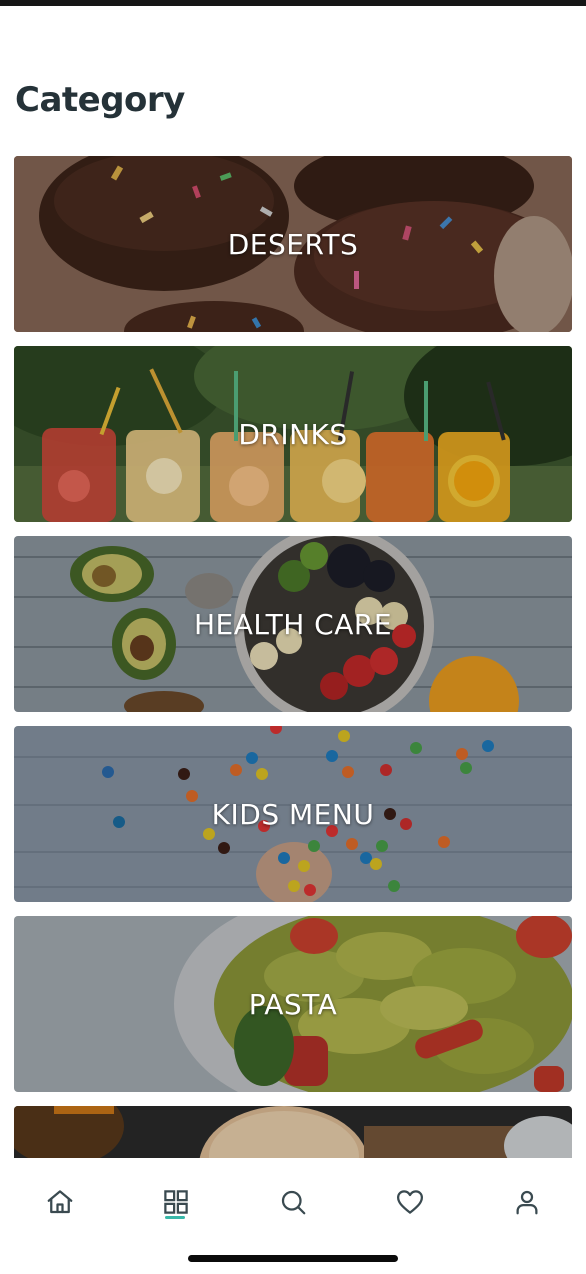 The height and width of the screenshot is (1274, 586). I want to click on next-overlay, so click(293, 1132).